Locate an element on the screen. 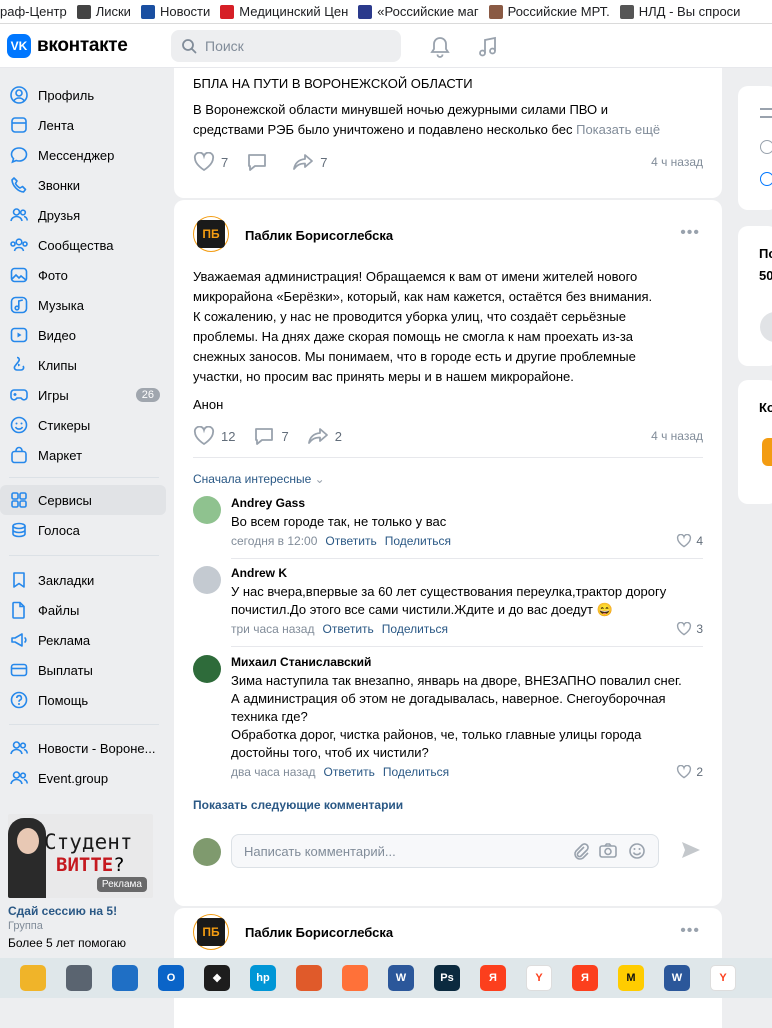 This screenshot has height=1028, width=772. comment-text-line: достойны того, чтоб их чистили? is located at coordinates (466, 753).